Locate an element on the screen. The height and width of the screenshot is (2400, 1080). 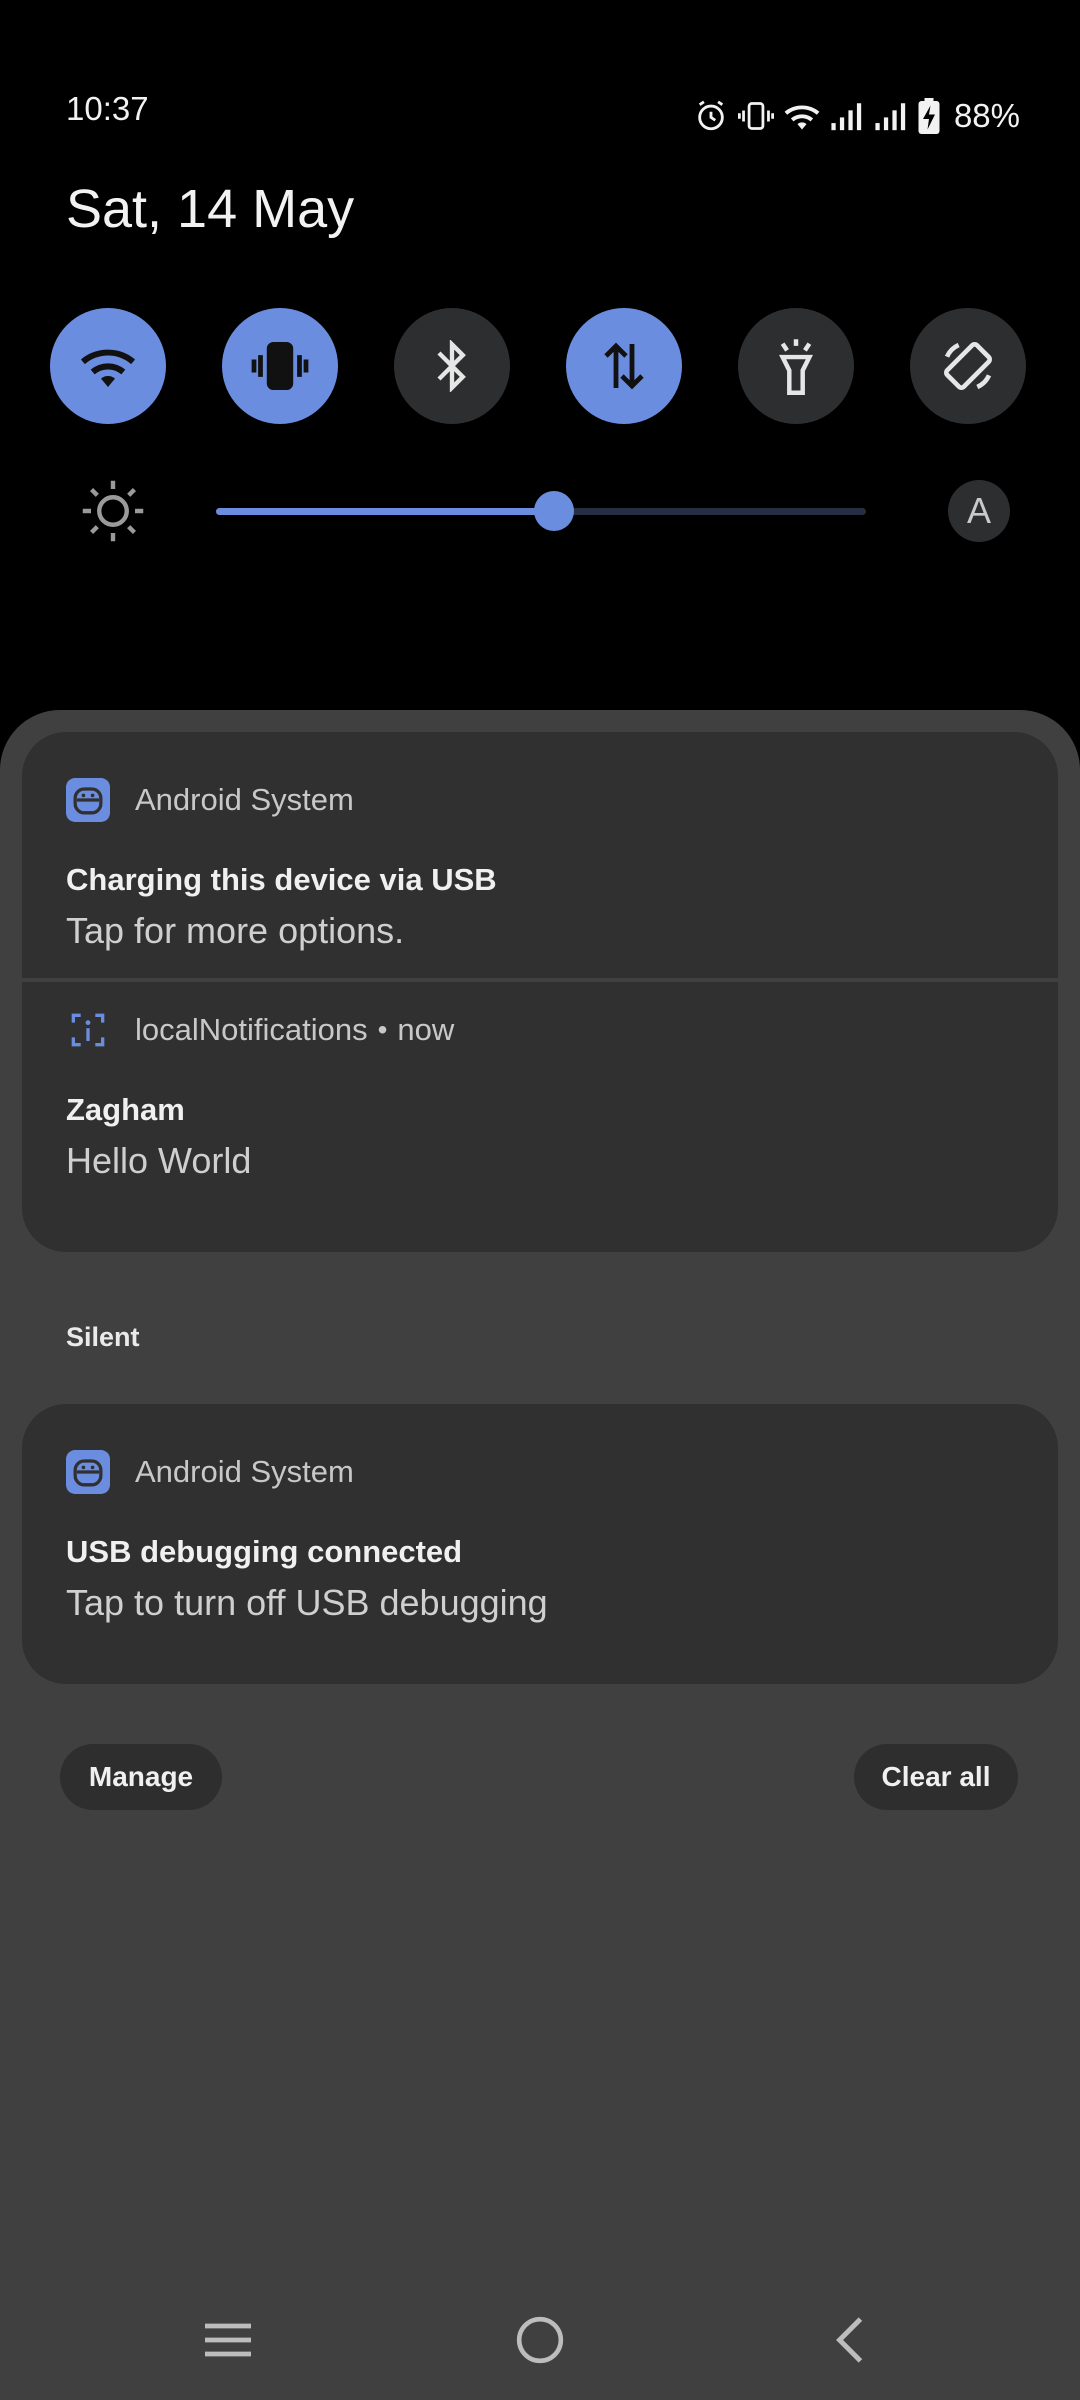
notification-divider is located at coordinates (540, 980).